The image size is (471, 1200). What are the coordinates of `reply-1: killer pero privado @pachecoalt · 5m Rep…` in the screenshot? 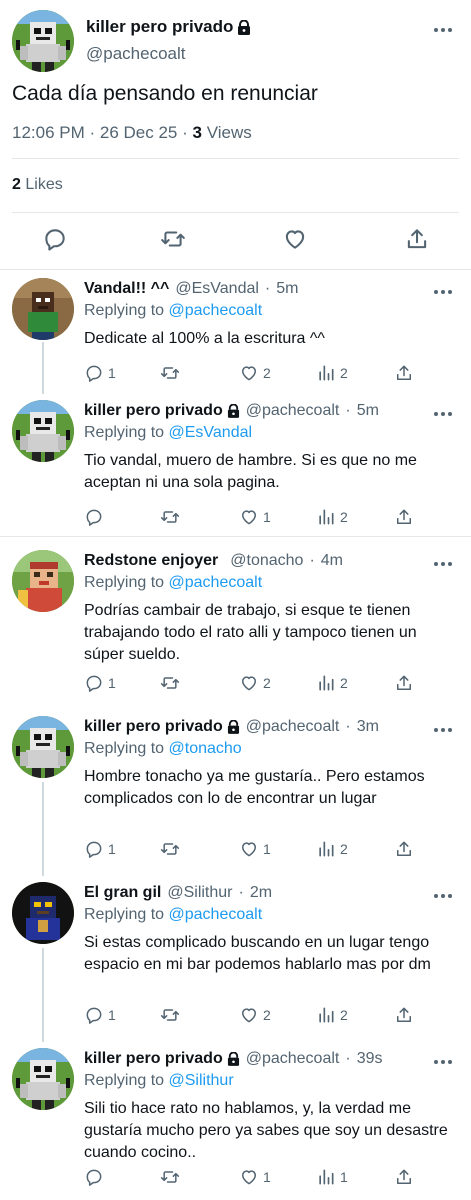 It's located at (235, 464).